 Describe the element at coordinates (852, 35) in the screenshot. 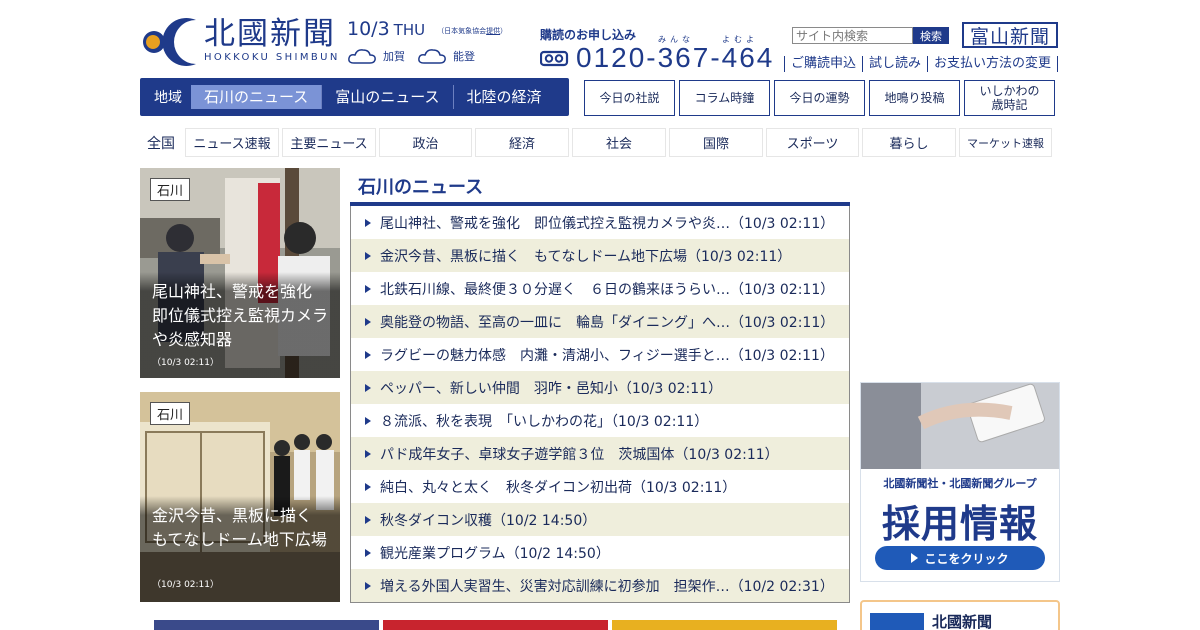

I see `search-input` at that location.